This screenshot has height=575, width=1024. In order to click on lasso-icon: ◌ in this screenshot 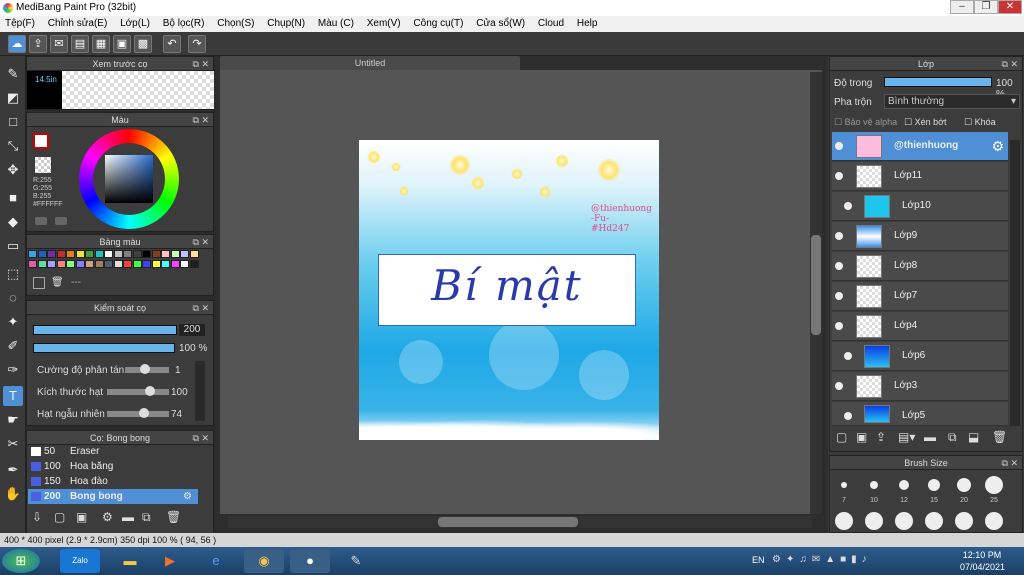, I will do `click(13, 298)`.